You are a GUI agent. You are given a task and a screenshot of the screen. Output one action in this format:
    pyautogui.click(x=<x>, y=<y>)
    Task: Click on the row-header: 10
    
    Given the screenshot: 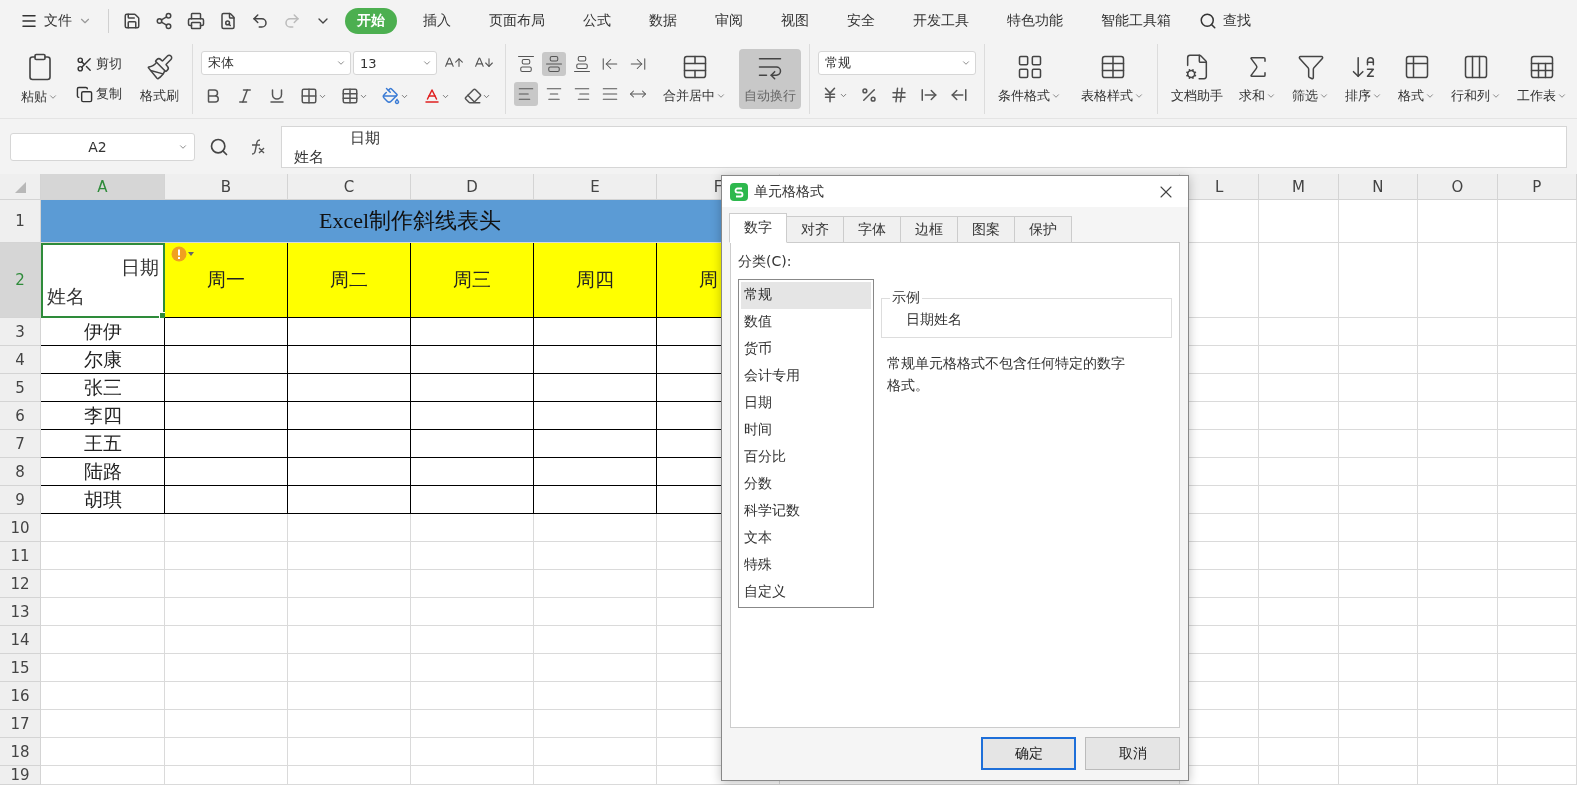 What is the action you would take?
    pyautogui.click(x=20, y=528)
    